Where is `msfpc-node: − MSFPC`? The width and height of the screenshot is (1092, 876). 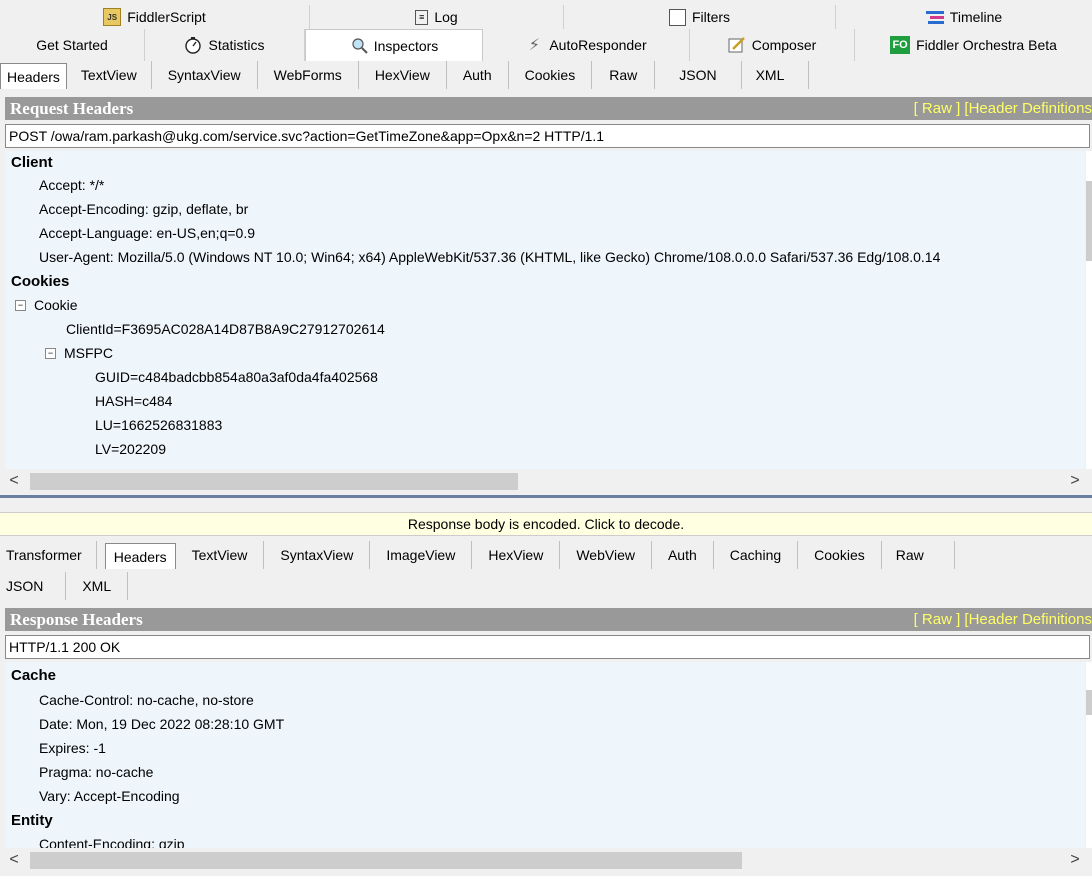 msfpc-node: − MSFPC is located at coordinates (545, 353).